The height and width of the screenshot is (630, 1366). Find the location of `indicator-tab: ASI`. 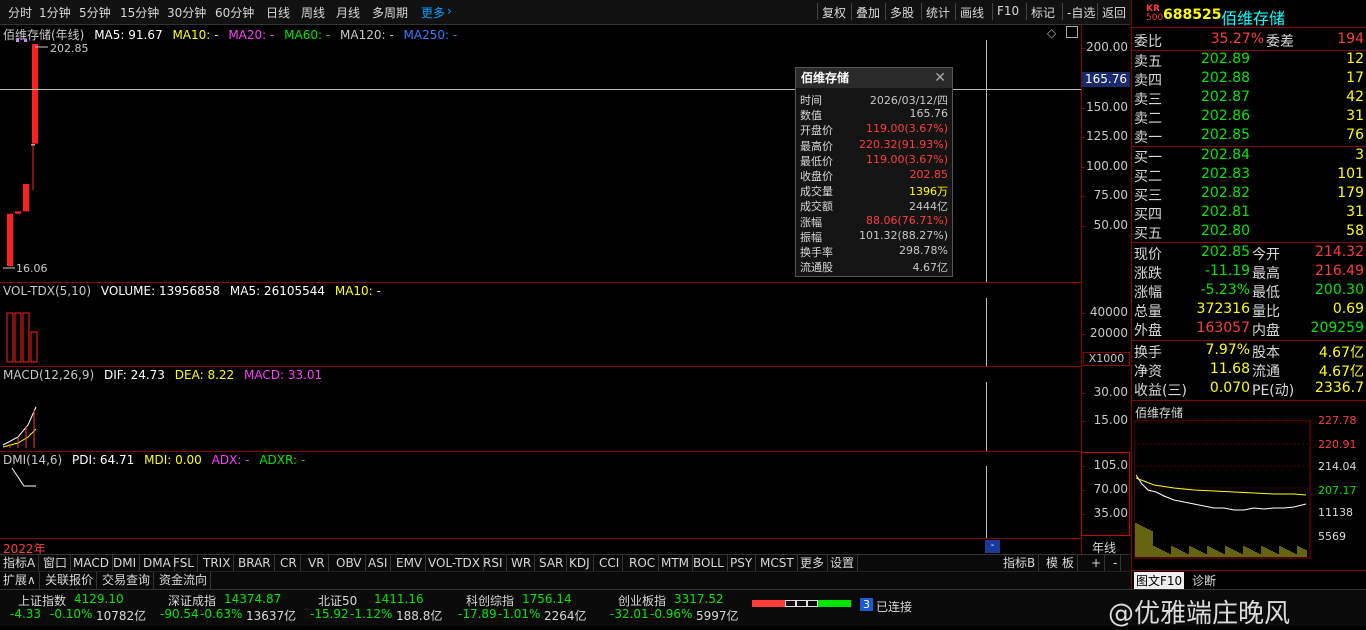

indicator-tab: ASI is located at coordinates (378, 563).